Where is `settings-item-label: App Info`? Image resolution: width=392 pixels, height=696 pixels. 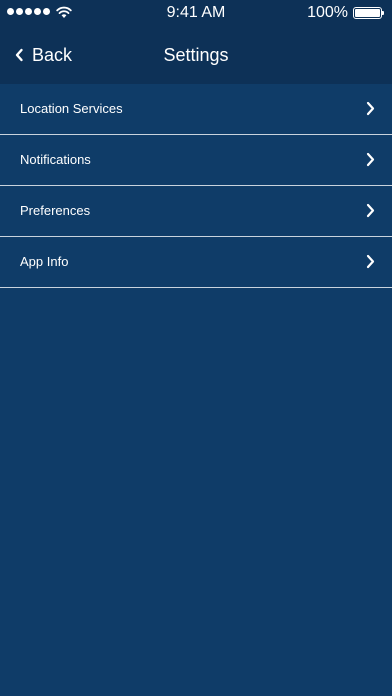
settings-item-label: App Info is located at coordinates (44, 261).